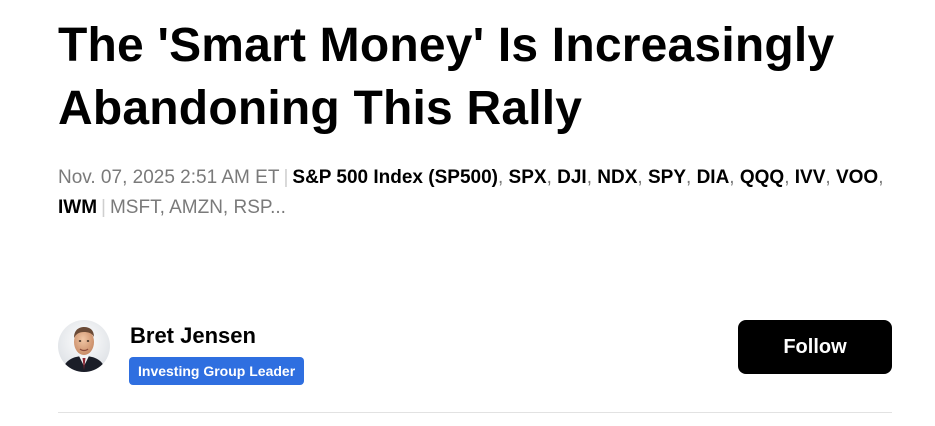  I want to click on divider, so click(475, 412).